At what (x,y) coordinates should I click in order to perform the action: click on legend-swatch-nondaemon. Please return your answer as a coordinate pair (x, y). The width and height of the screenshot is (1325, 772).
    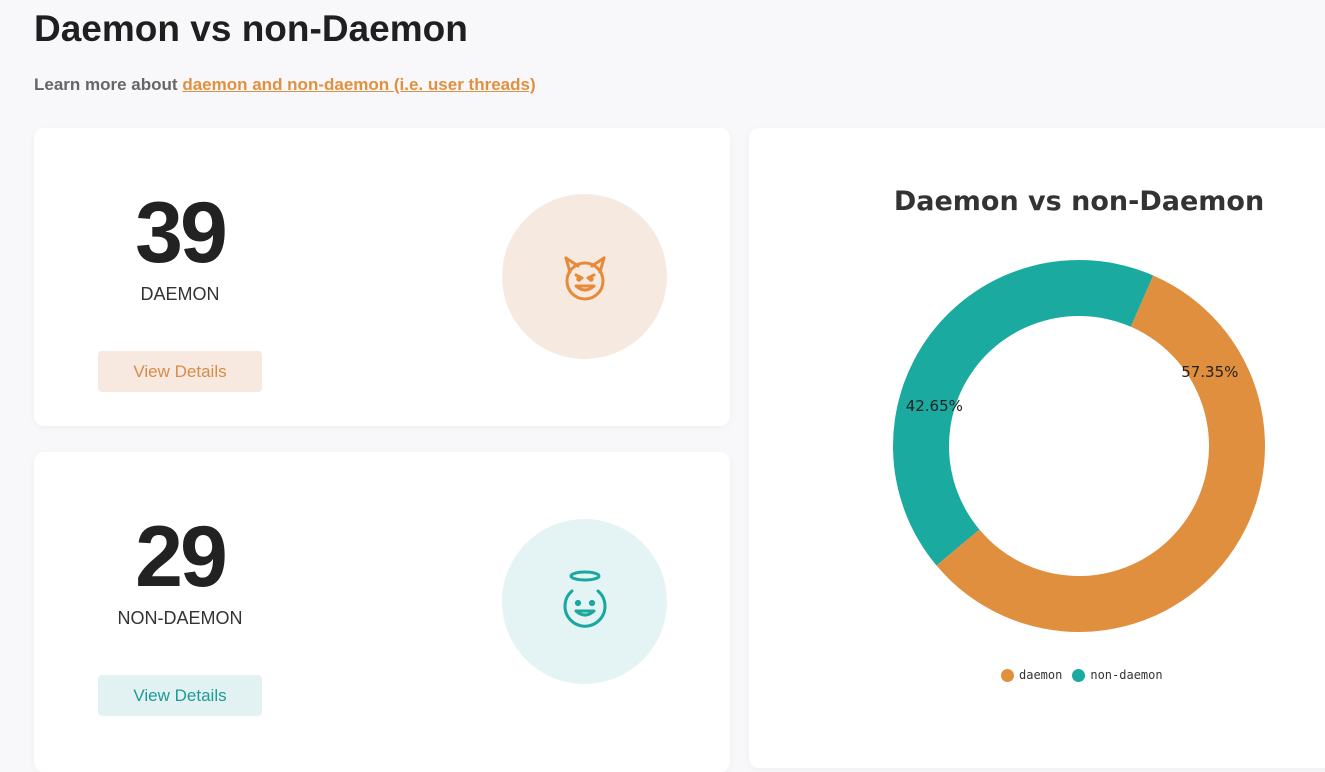
    Looking at the image, I should click on (1079, 675).